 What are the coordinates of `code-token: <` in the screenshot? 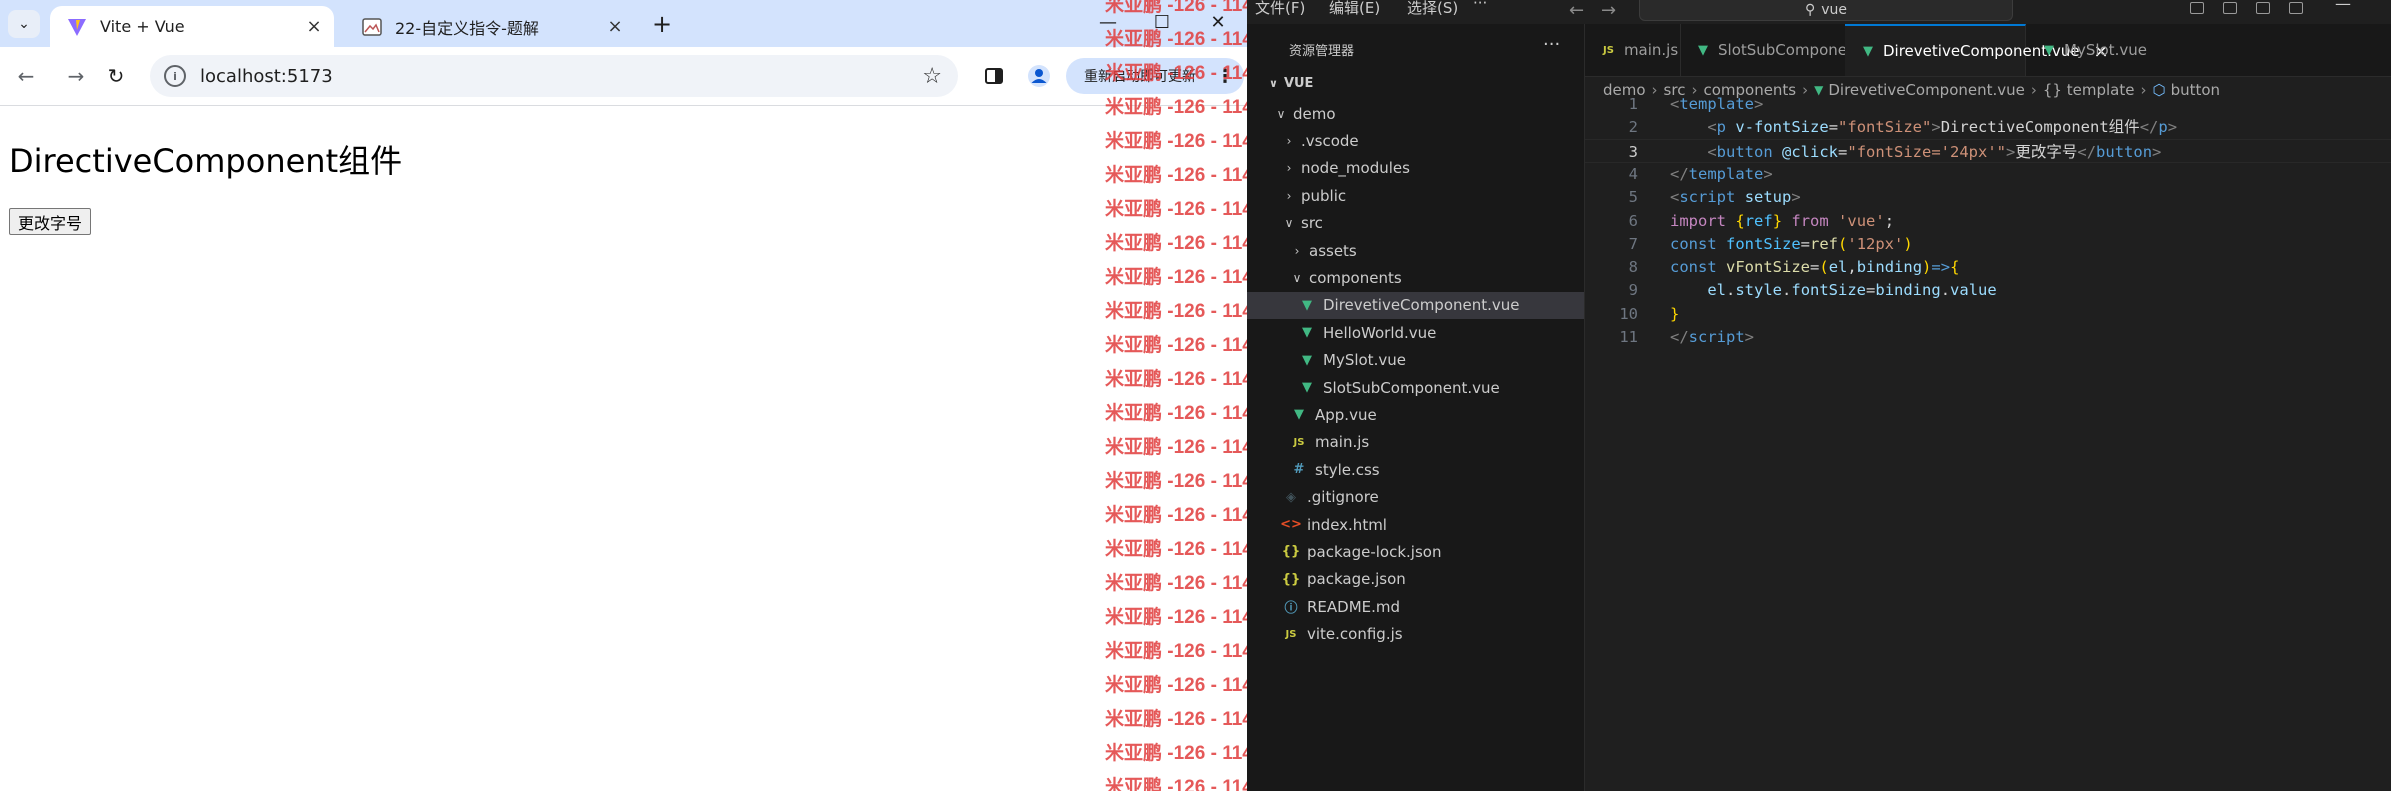 It's located at (1675, 104).